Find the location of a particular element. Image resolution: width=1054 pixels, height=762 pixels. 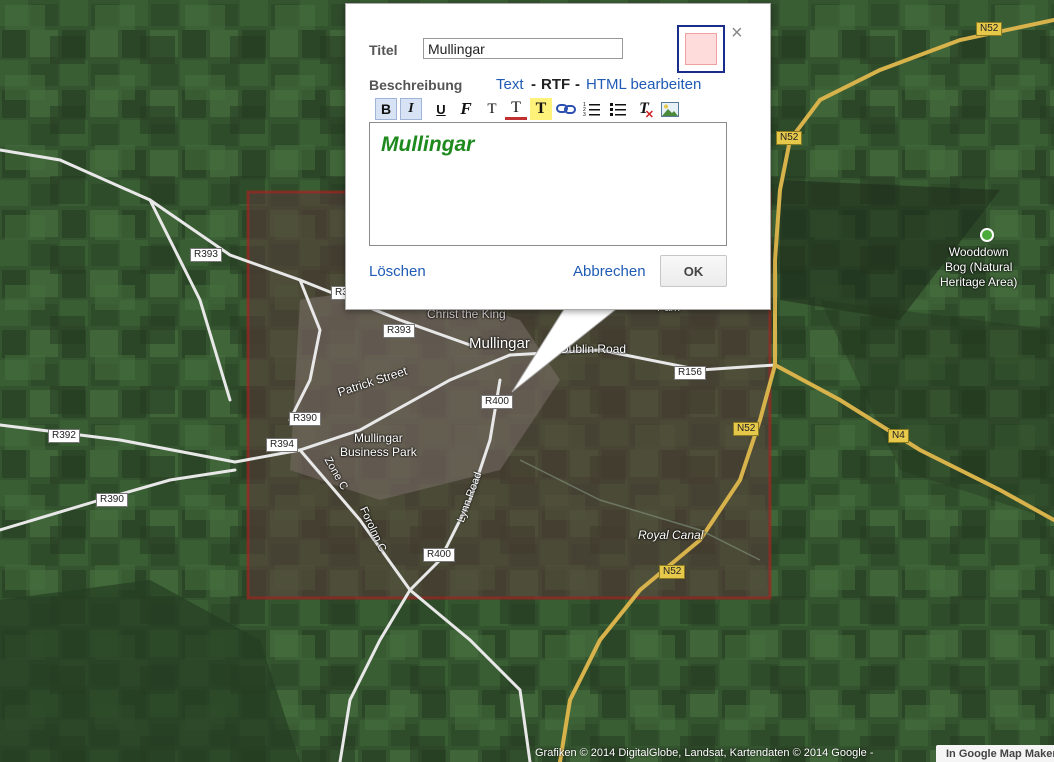

highlight-button: T is located at coordinates (541, 109).